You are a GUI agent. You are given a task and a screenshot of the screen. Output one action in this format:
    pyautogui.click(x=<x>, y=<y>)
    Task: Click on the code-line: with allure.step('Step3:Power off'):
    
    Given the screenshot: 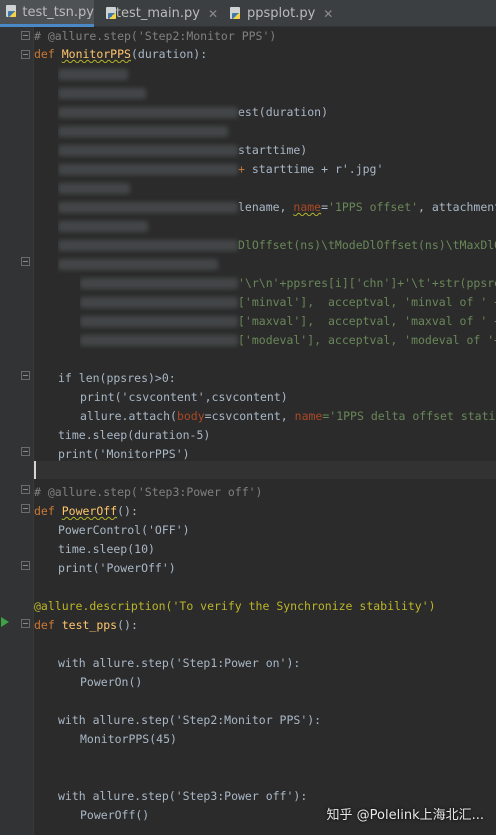 What is the action you would take?
    pyautogui.click(x=183, y=796)
    